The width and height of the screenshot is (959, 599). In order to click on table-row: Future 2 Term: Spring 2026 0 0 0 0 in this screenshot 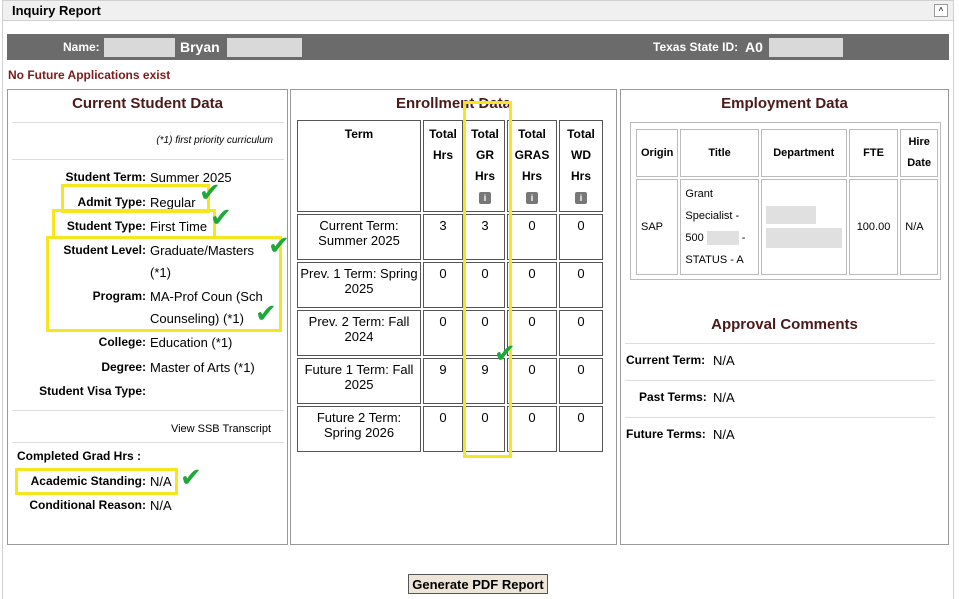, I will do `click(450, 429)`.